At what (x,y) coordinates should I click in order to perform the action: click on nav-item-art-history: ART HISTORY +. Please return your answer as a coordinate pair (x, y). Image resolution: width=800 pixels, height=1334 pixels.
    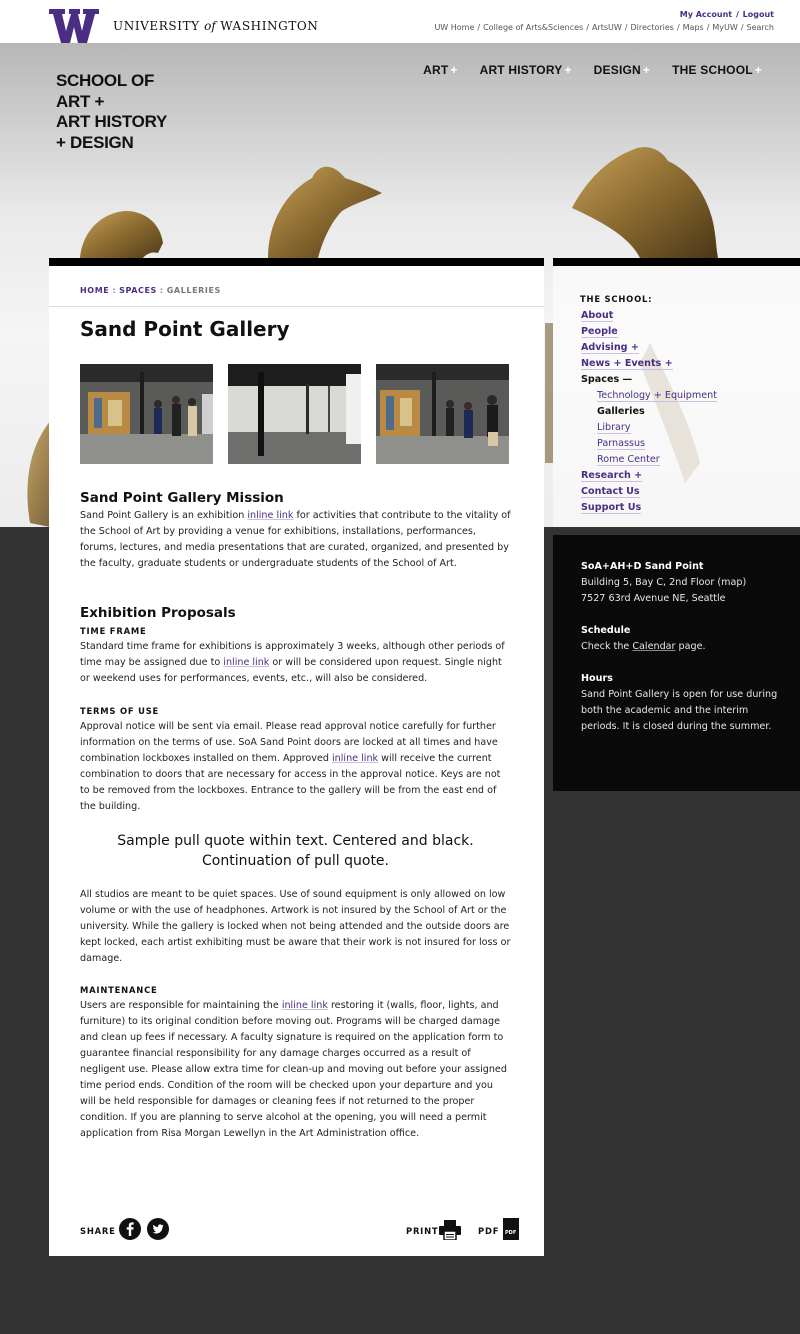
    Looking at the image, I should click on (526, 70).